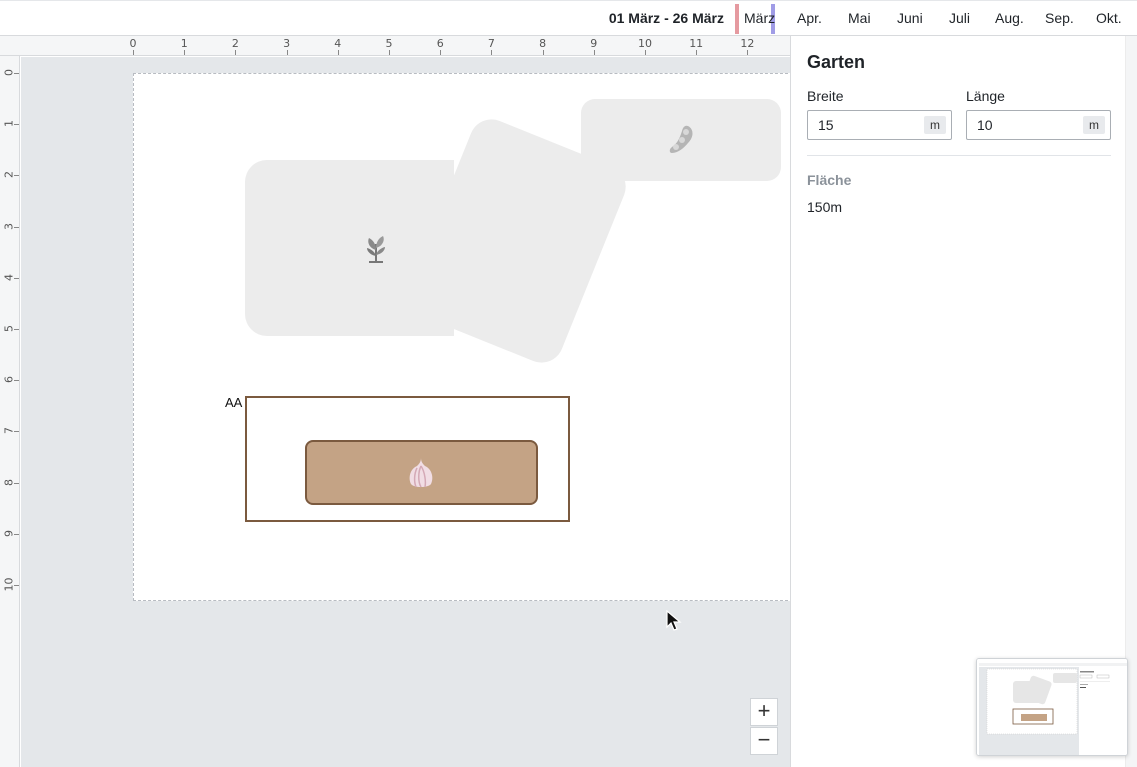 This screenshot has width=1137, height=767. What do you see at coordinates (747, 43) in the screenshot?
I see `ruler-x-tick-label: 12` at bounding box center [747, 43].